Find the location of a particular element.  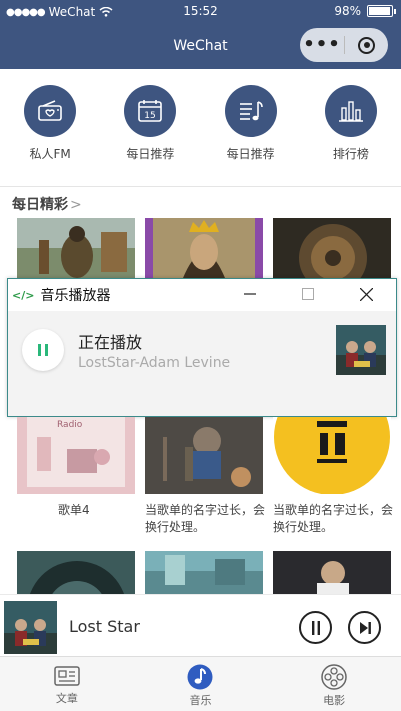

tab-music: 音乐 is located at coordinates (200, 684).